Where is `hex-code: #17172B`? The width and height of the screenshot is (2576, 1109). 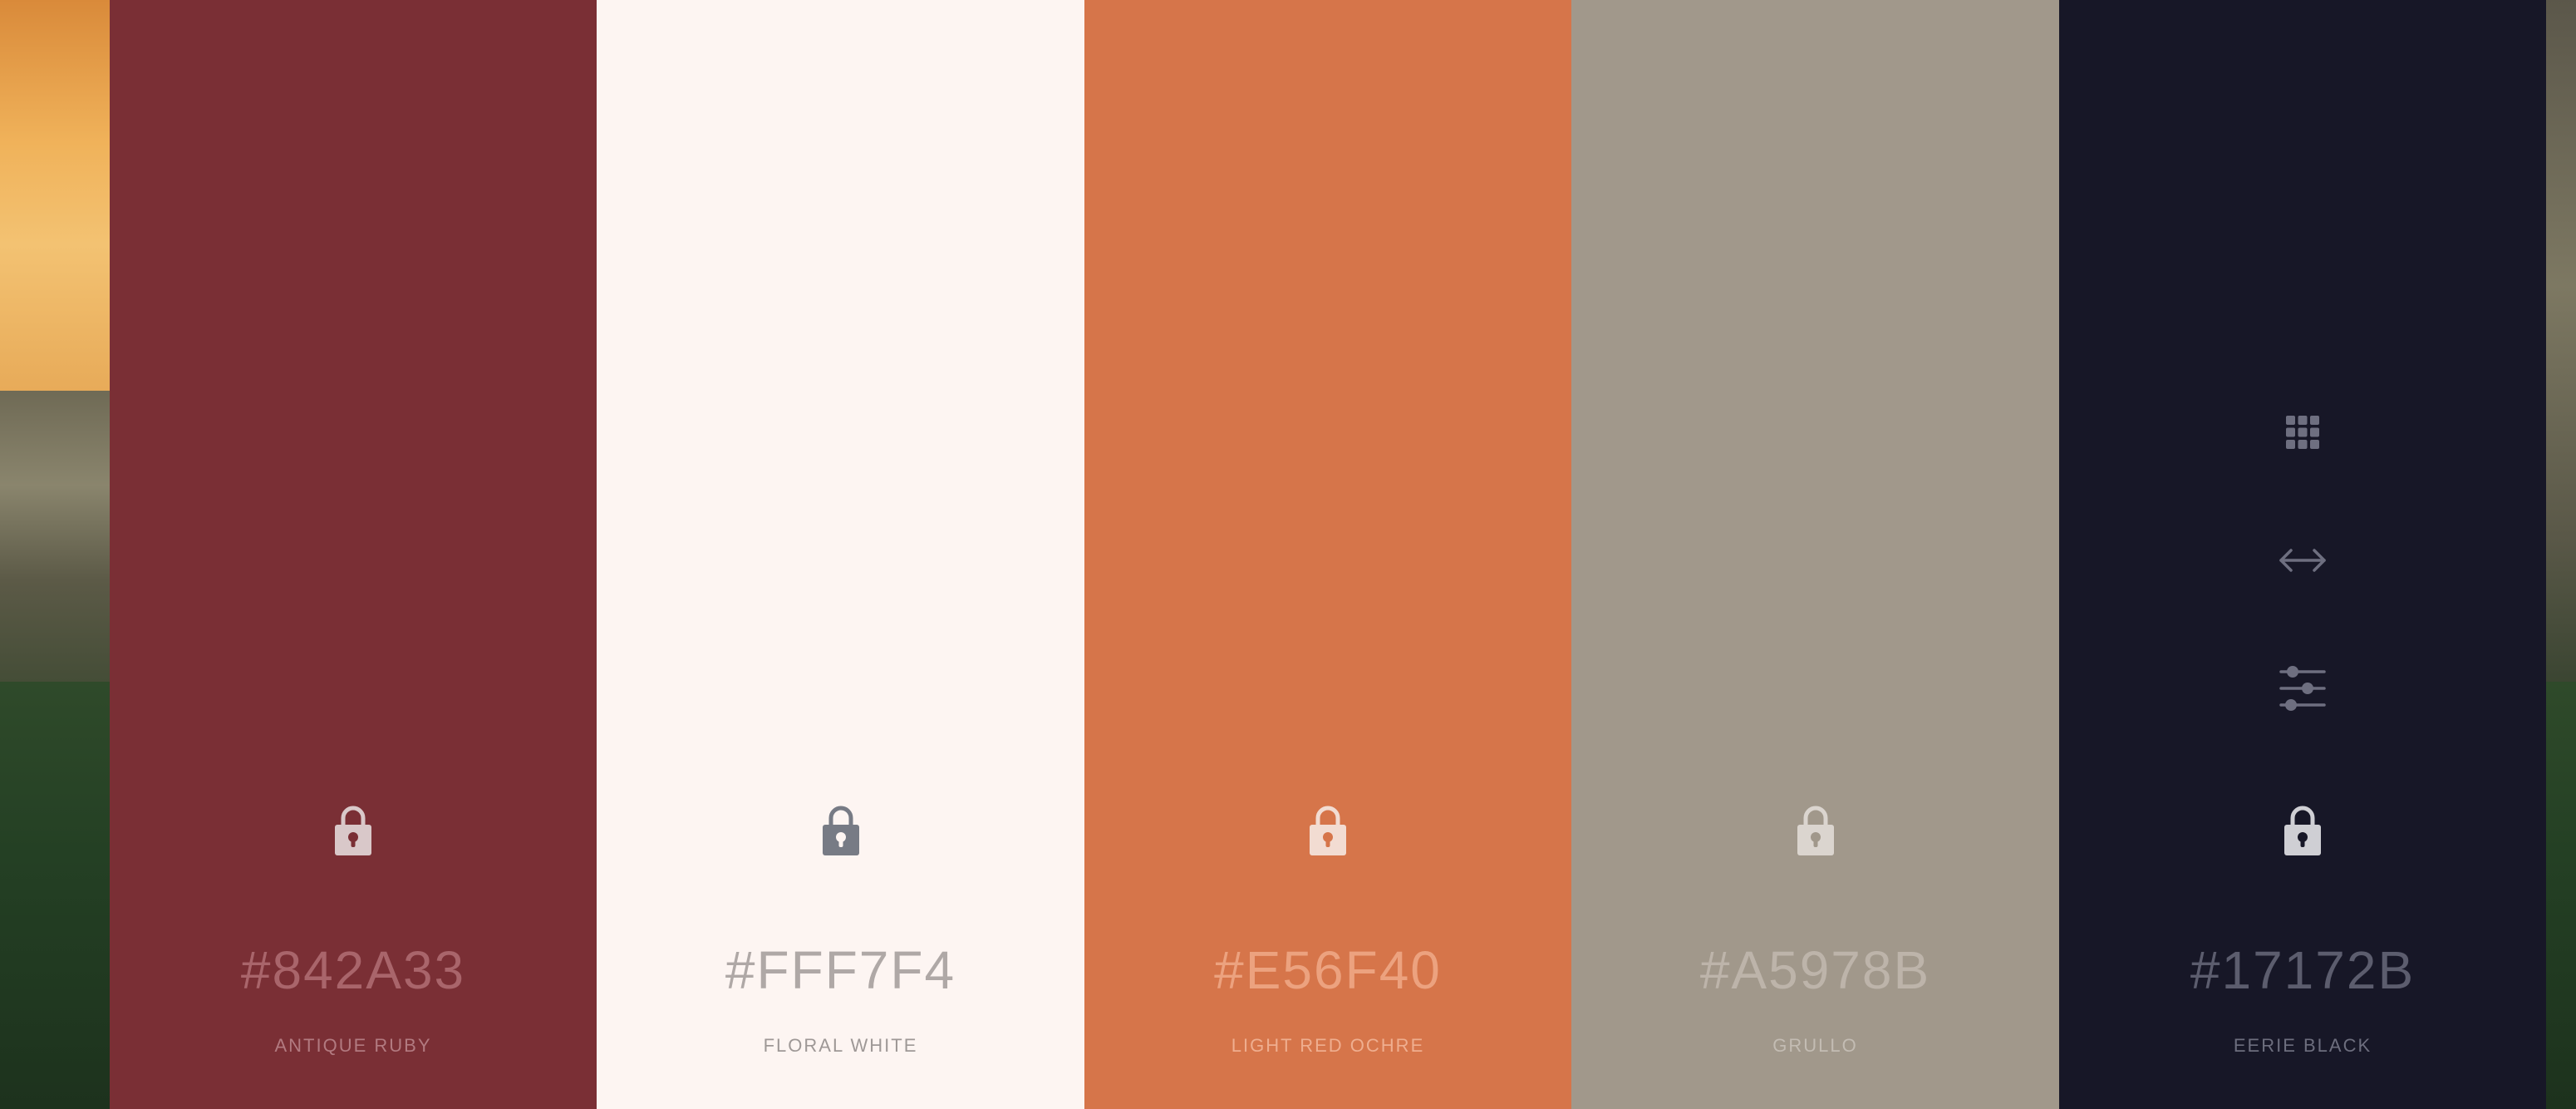 hex-code: #17172B is located at coordinates (2302, 970).